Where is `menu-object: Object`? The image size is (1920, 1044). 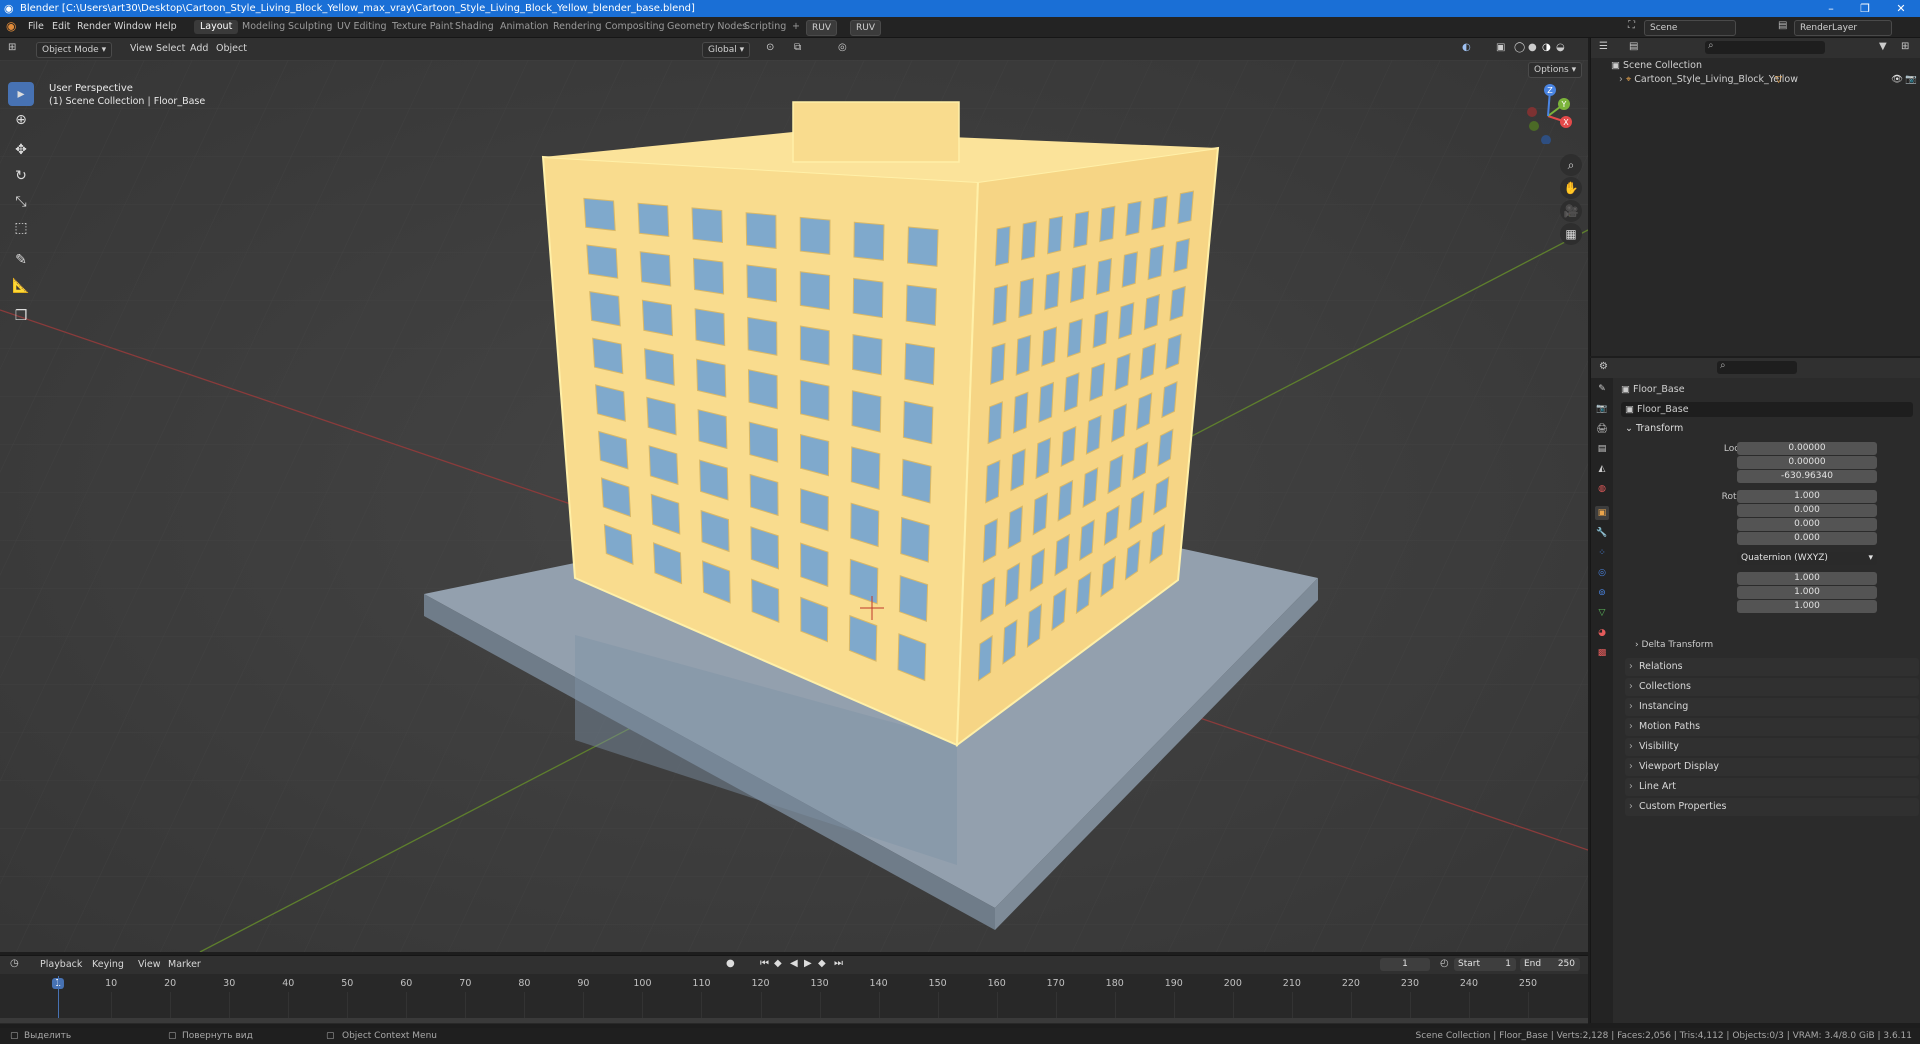
menu-object: Object is located at coordinates (231, 49).